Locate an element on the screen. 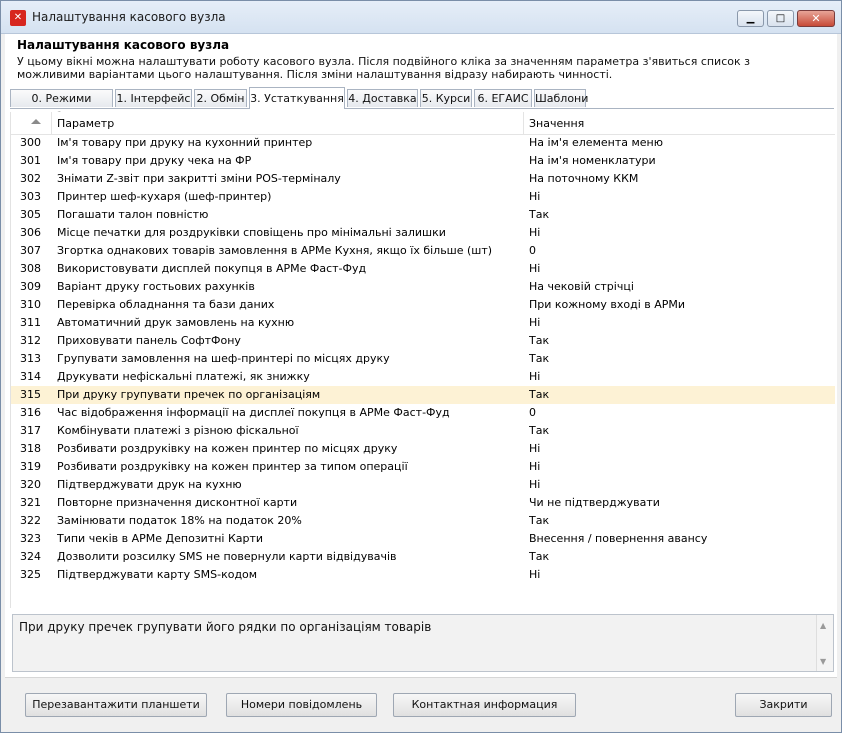  row-parameter: Перевірка обладнання та бази даних is located at coordinates (166, 304).